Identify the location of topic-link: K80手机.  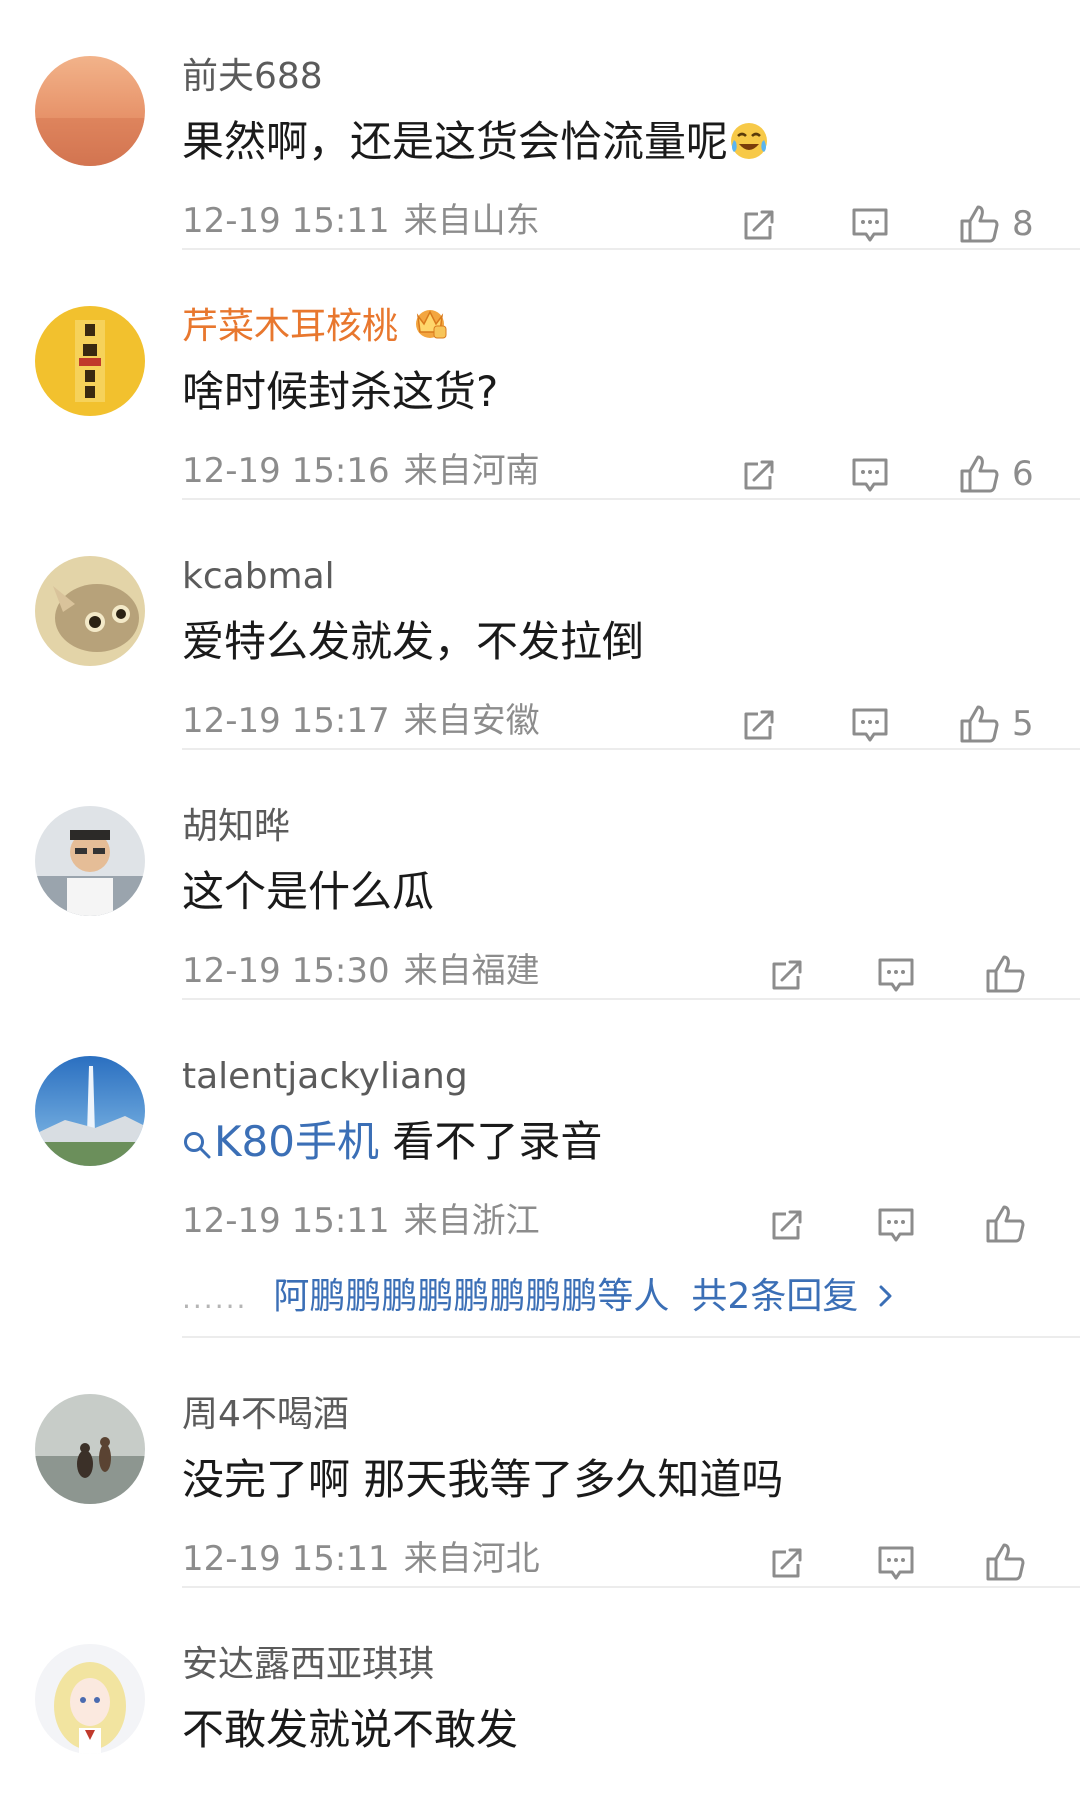
(280, 1141).